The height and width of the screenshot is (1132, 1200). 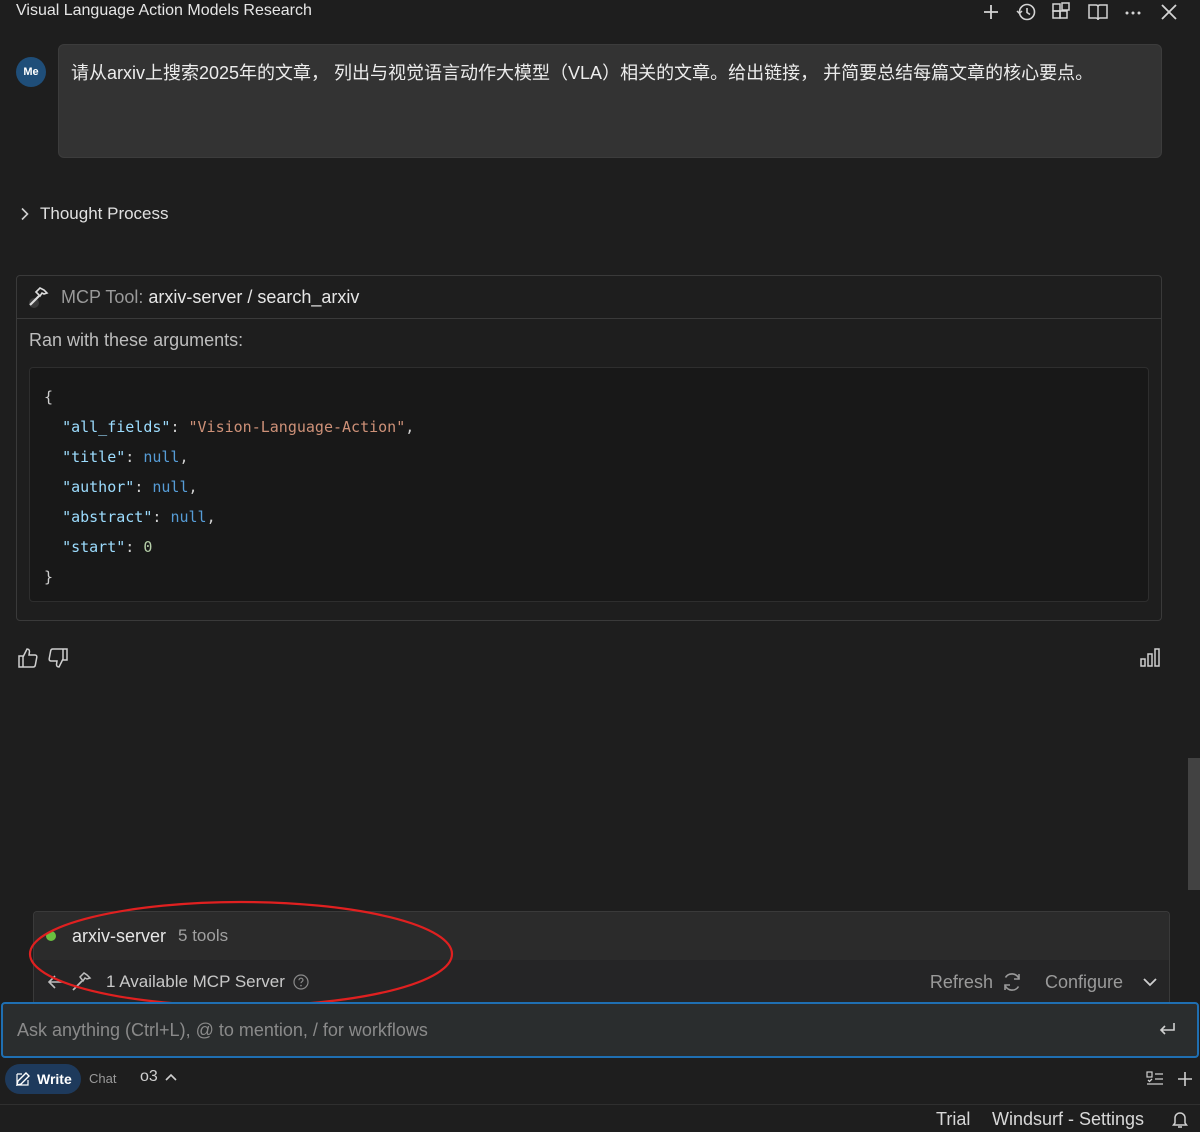 I want to click on refresh-icon, so click(x=1012, y=982).